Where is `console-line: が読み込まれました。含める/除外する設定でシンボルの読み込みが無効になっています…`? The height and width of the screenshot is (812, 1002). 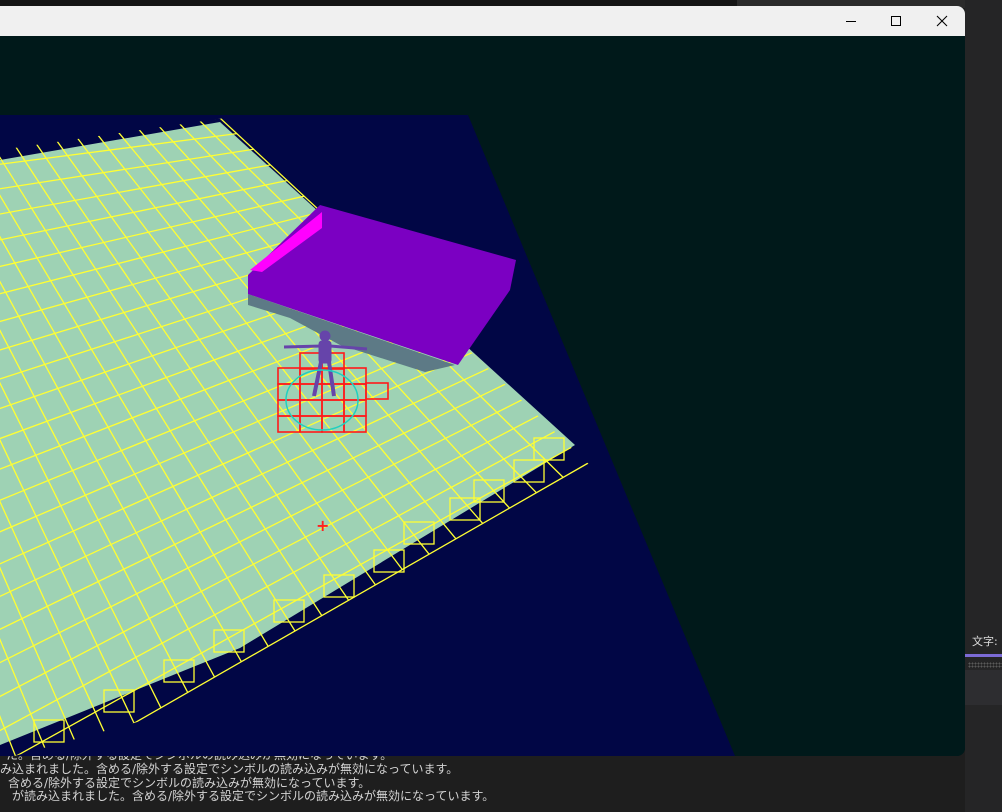 console-line: が読み込まれました。含める/除外する設定でシンボルの読み込みが無効になっています… is located at coordinates (253, 796).